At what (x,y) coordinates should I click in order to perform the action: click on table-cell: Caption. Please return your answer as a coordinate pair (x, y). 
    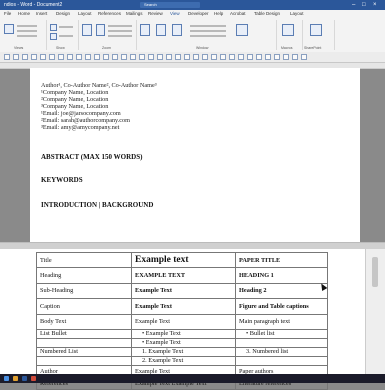
    Looking at the image, I should click on (84, 306).